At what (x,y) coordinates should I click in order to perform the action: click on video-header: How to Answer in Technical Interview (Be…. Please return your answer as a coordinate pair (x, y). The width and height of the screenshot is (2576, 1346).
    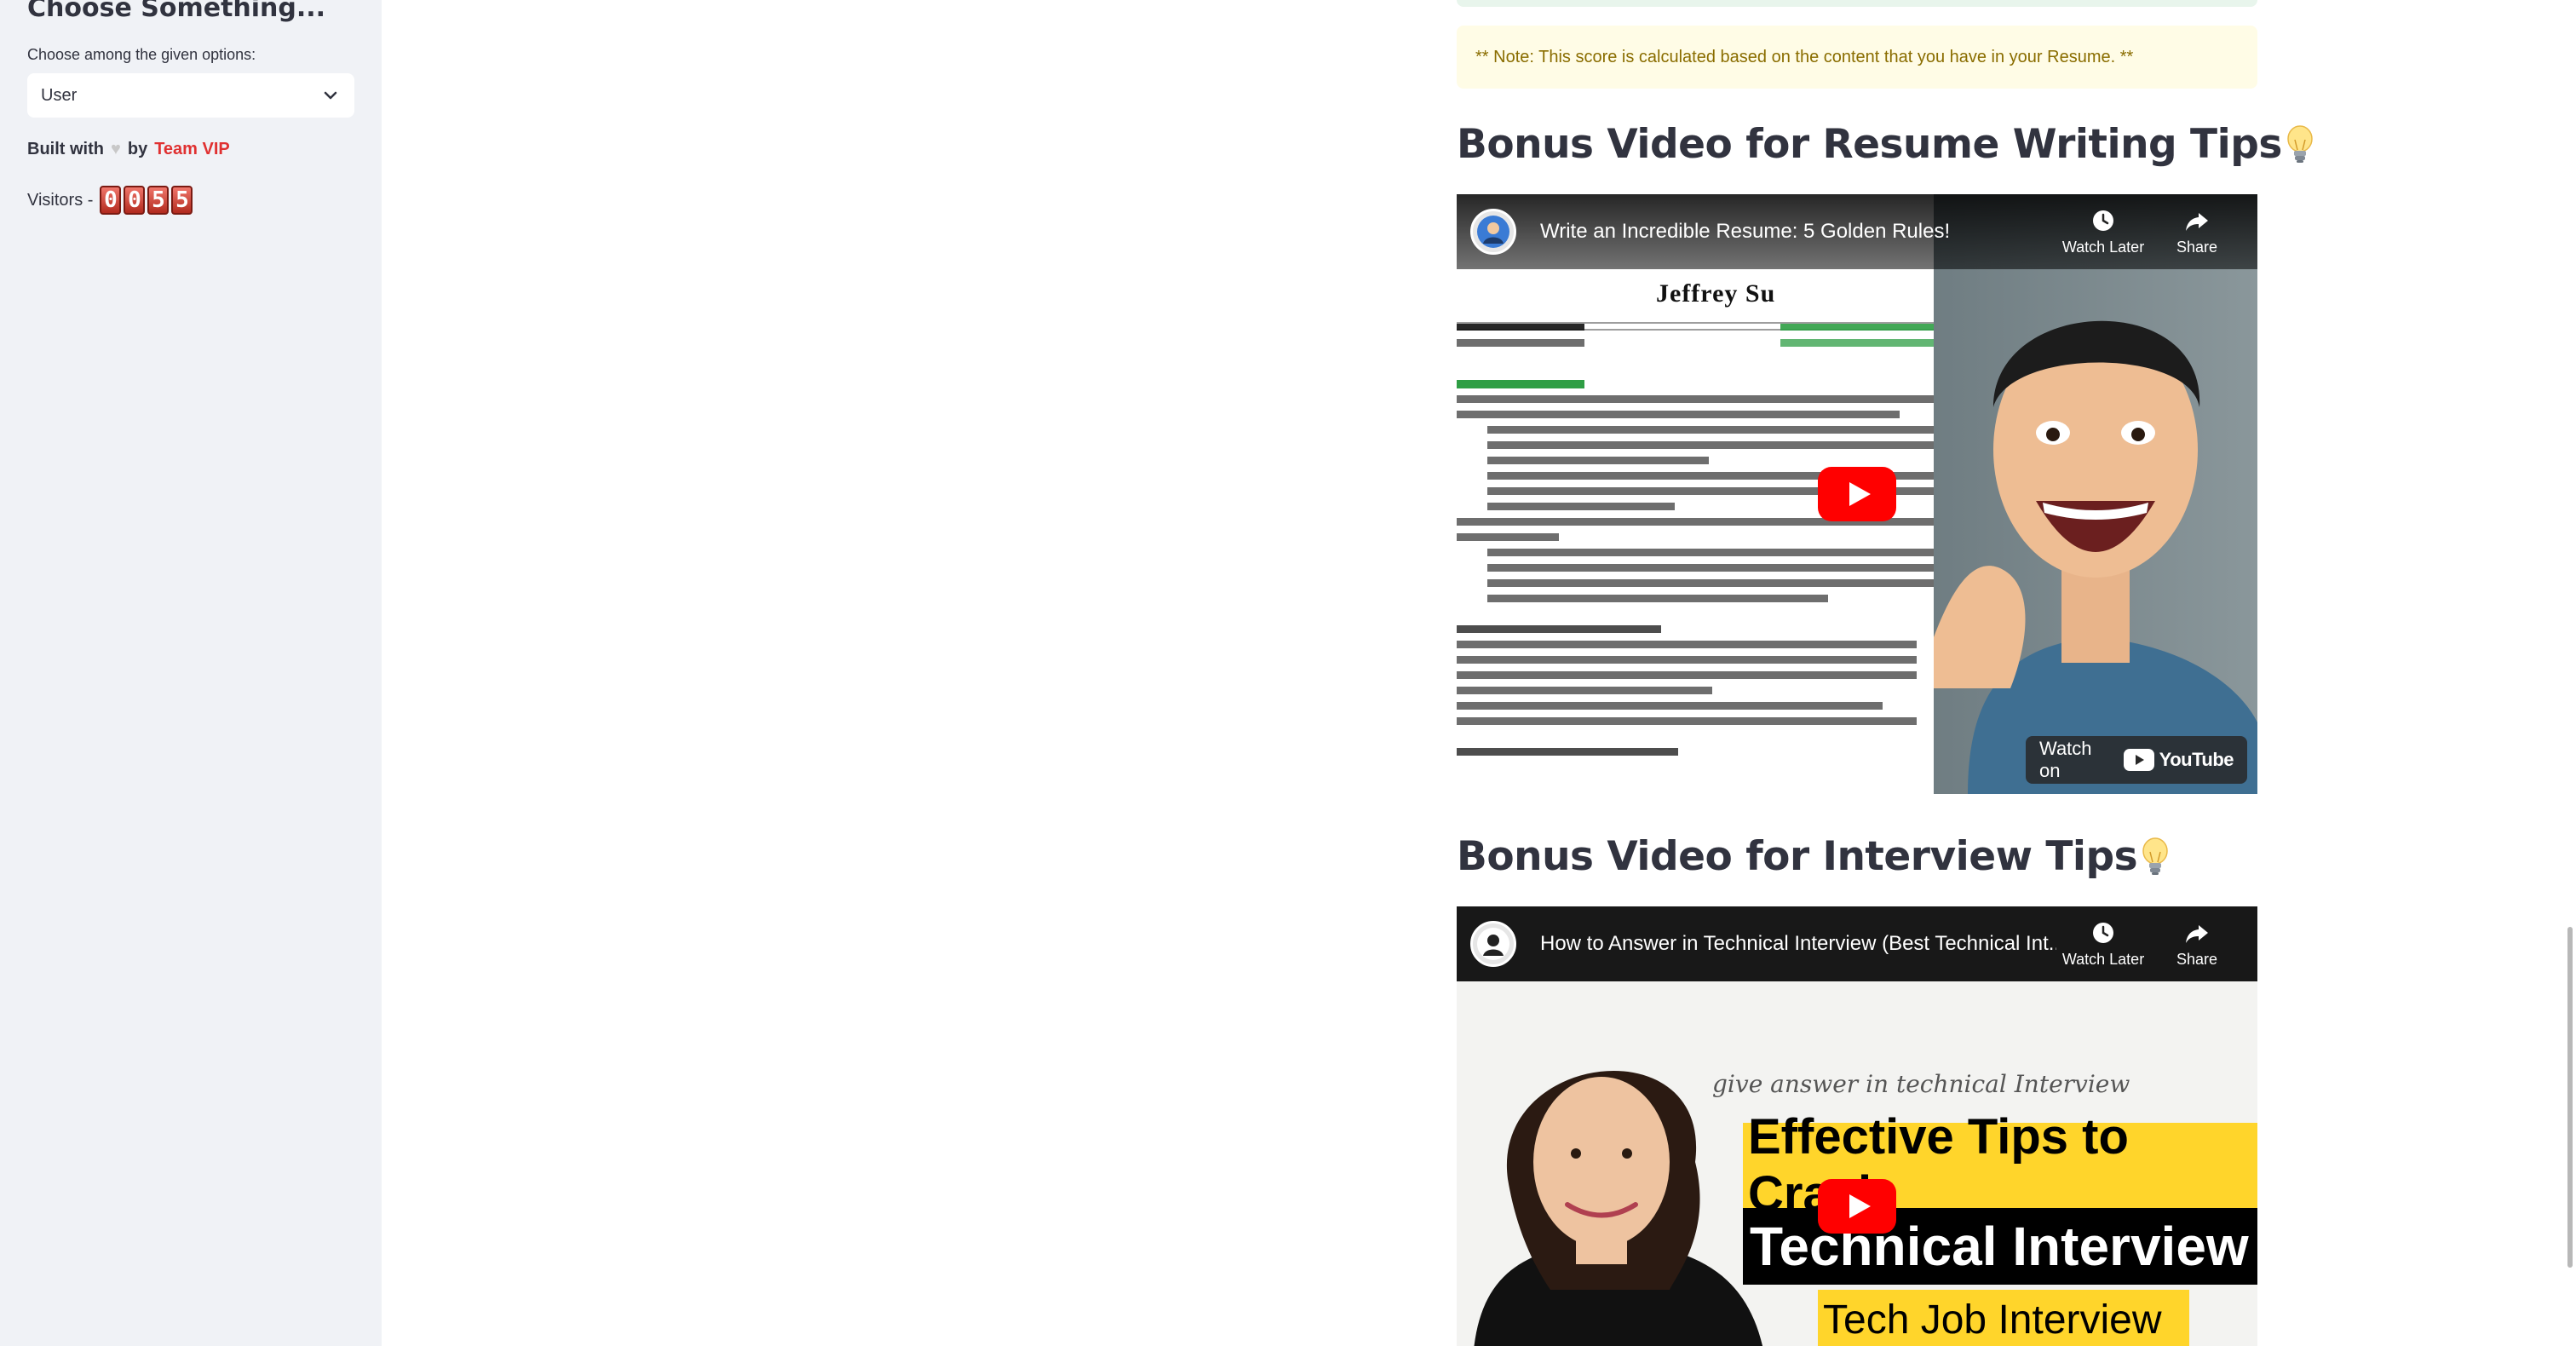
    Looking at the image, I should click on (1857, 944).